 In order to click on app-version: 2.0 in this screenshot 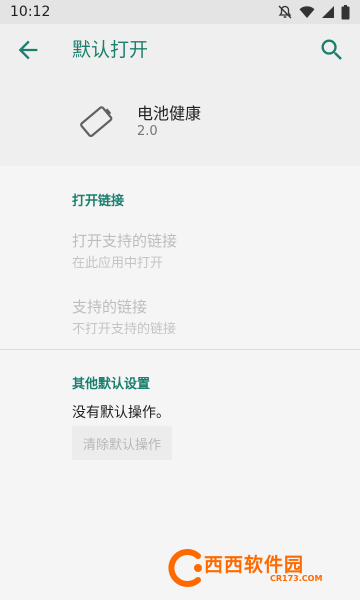, I will do `click(147, 131)`.